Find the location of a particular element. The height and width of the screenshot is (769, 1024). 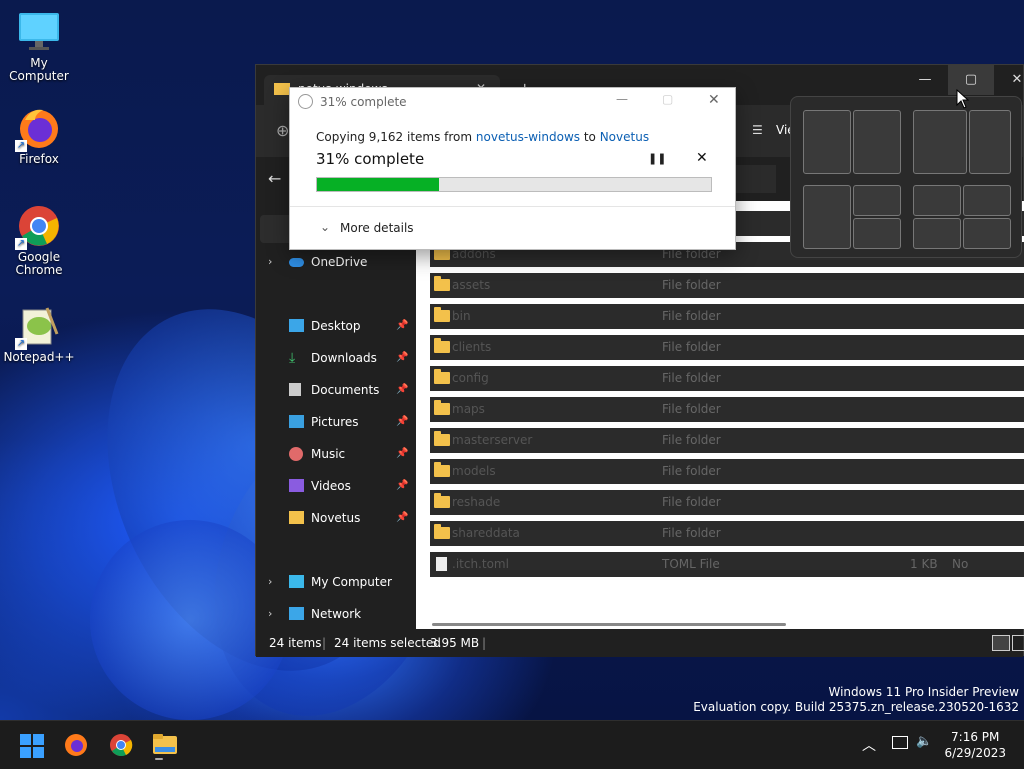

chrome-icon: ↗ is located at coordinates (38, 227).